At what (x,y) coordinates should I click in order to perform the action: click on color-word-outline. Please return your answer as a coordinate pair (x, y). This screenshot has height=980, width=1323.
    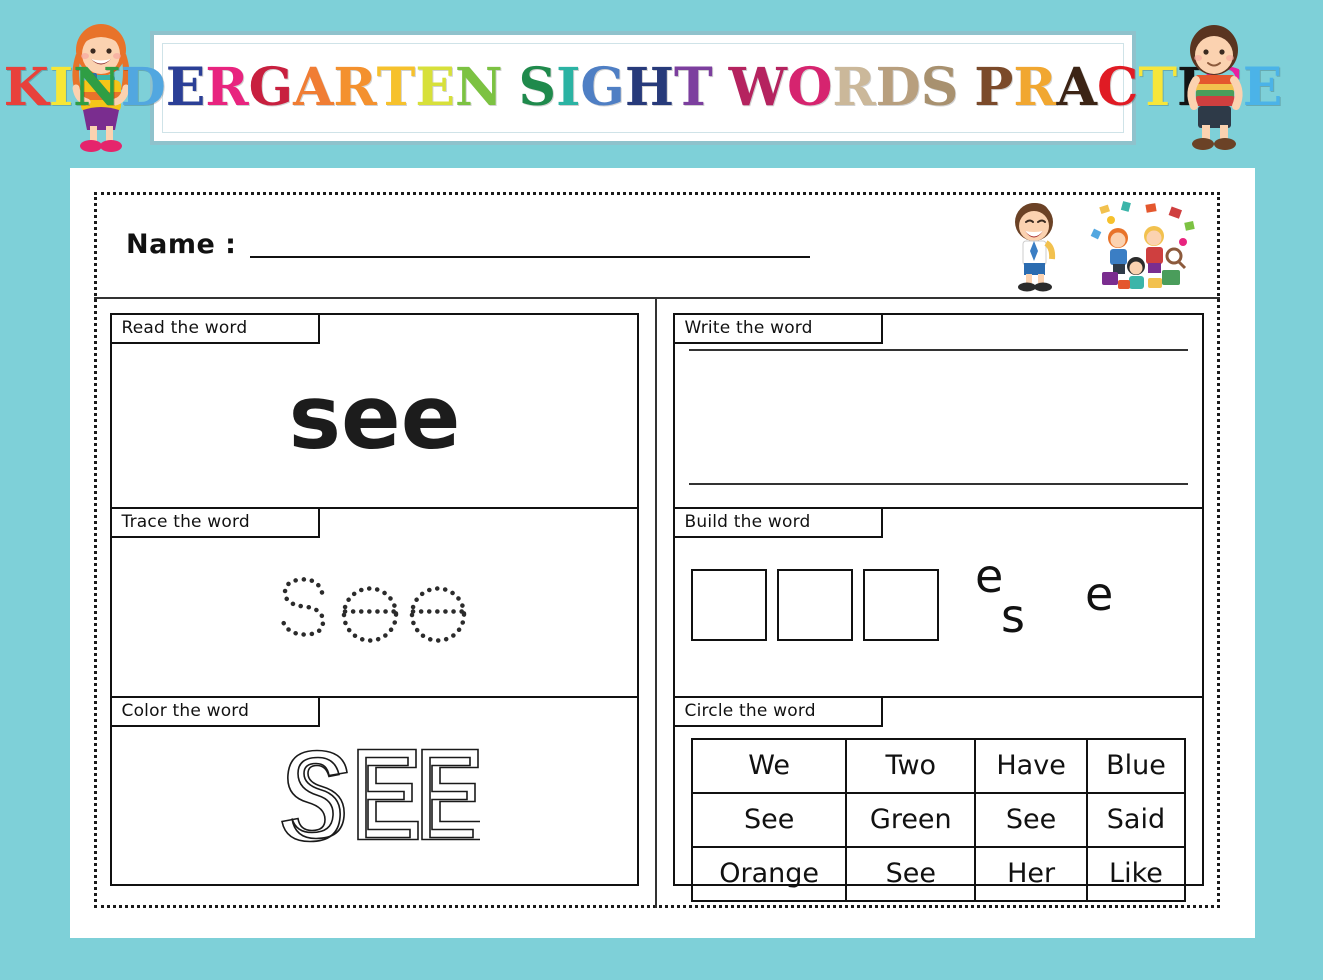
    Looking at the image, I should click on (374, 791).